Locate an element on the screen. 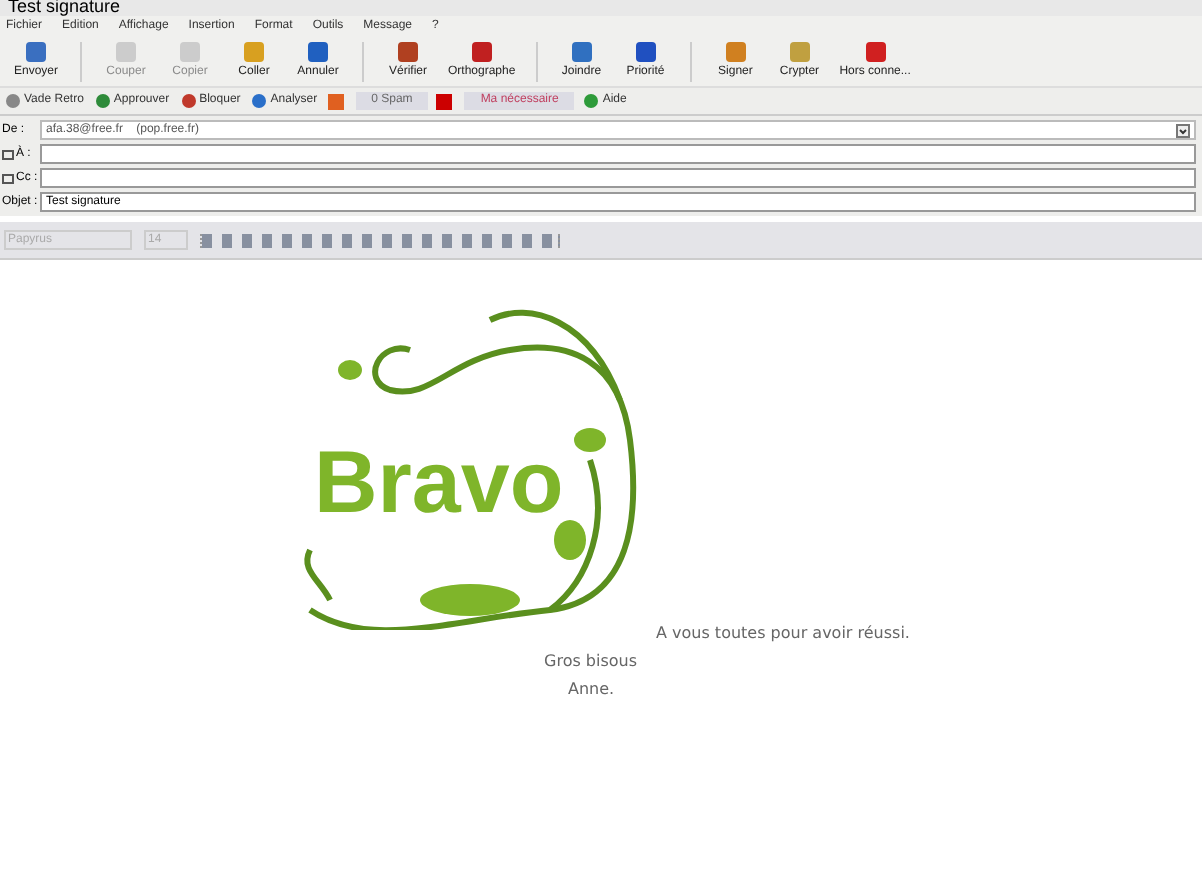  message-text: A vous toutes pour avoir réussi. is located at coordinates (783, 634).